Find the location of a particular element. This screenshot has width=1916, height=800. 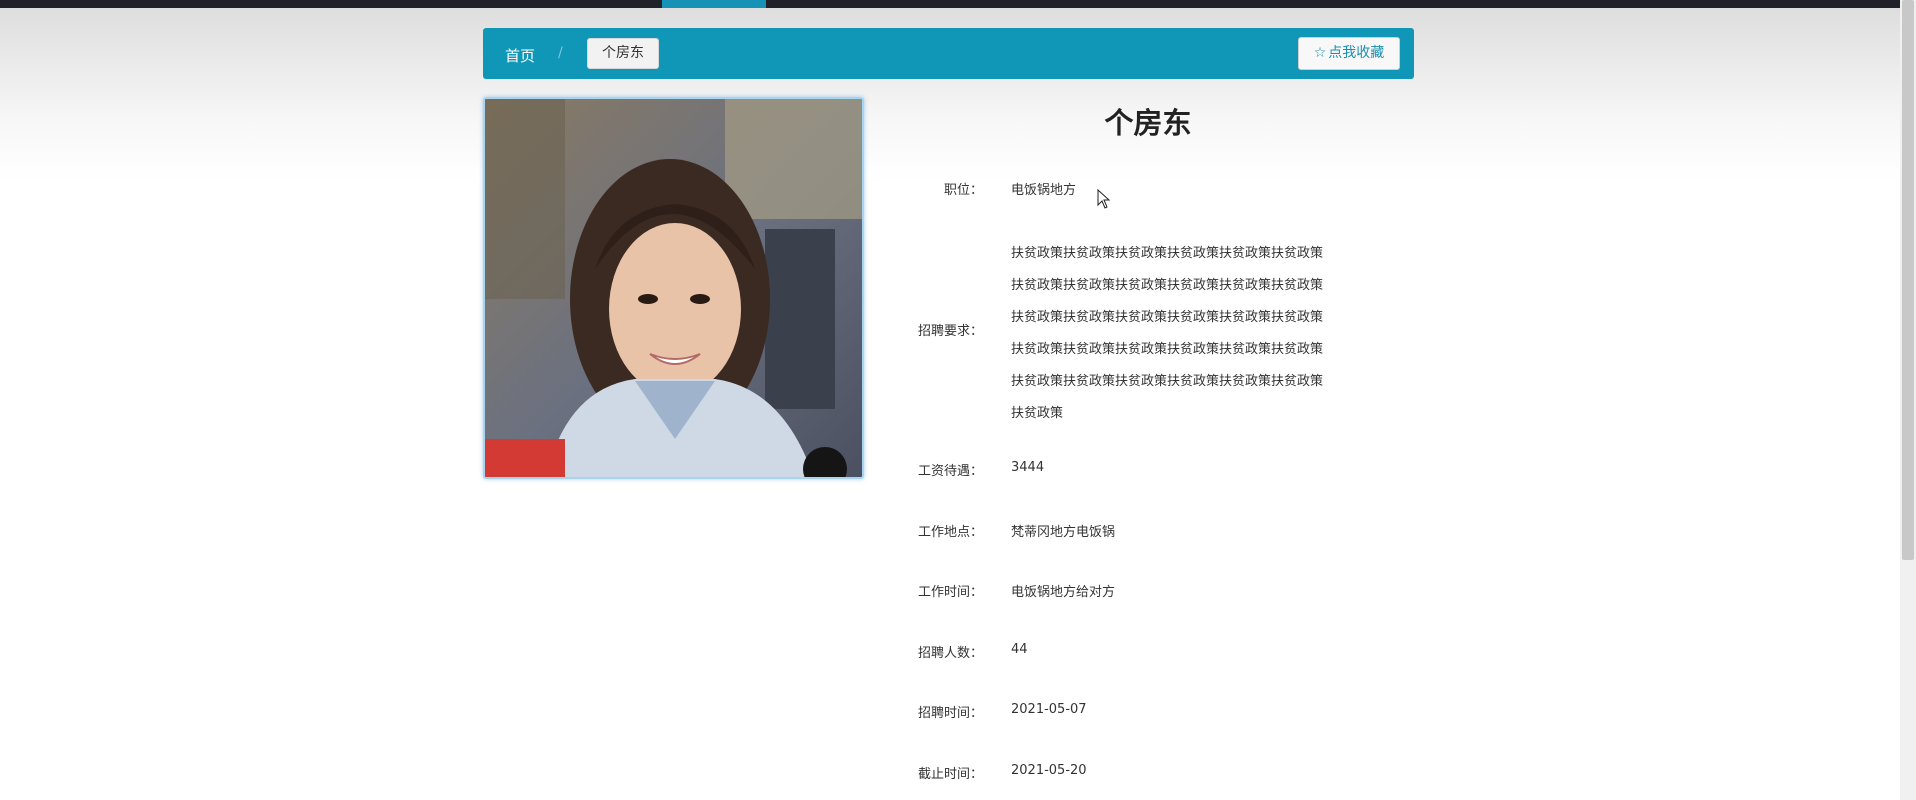

scrollbar is located at coordinates (1908, 400).